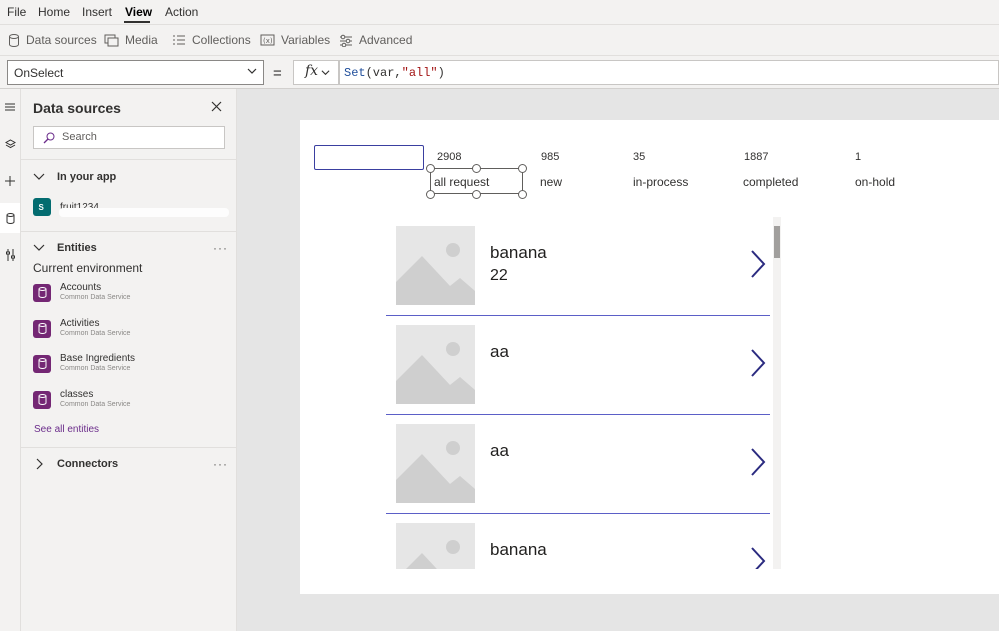  Describe the element at coordinates (181, 12) in the screenshot. I see `menu-action: Action` at that location.